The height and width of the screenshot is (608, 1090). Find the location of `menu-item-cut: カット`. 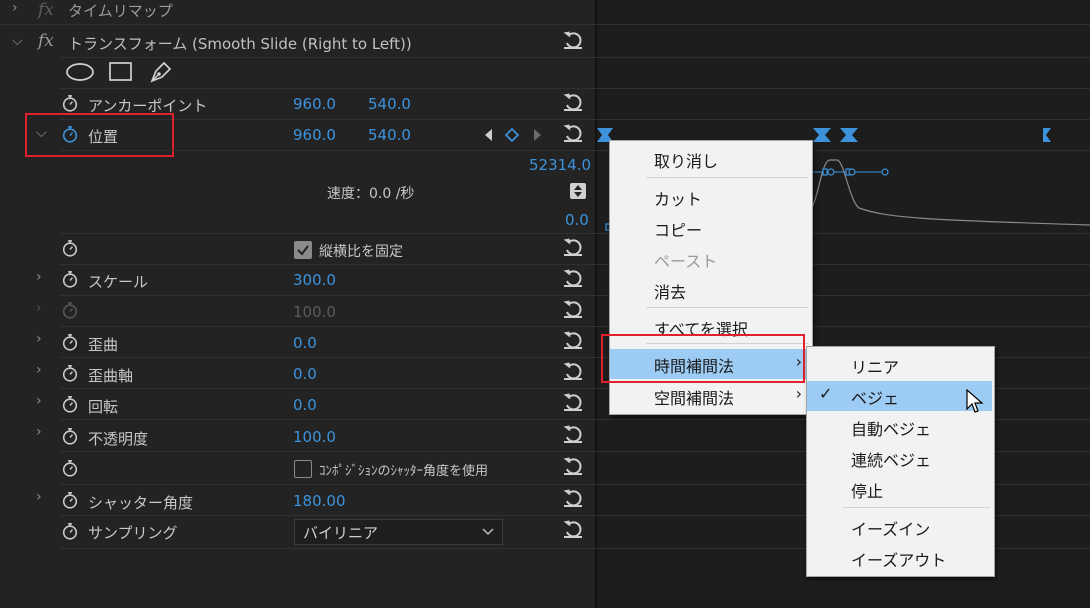

menu-item-cut: カット is located at coordinates (711, 197).